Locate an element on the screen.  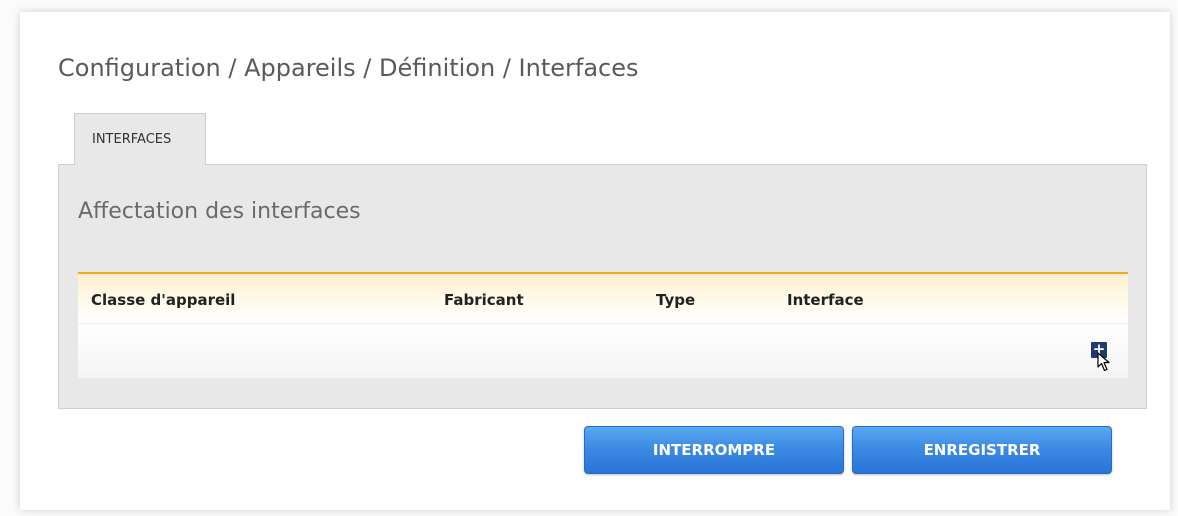
section-title: Affectation des interfaces is located at coordinates (219, 211).